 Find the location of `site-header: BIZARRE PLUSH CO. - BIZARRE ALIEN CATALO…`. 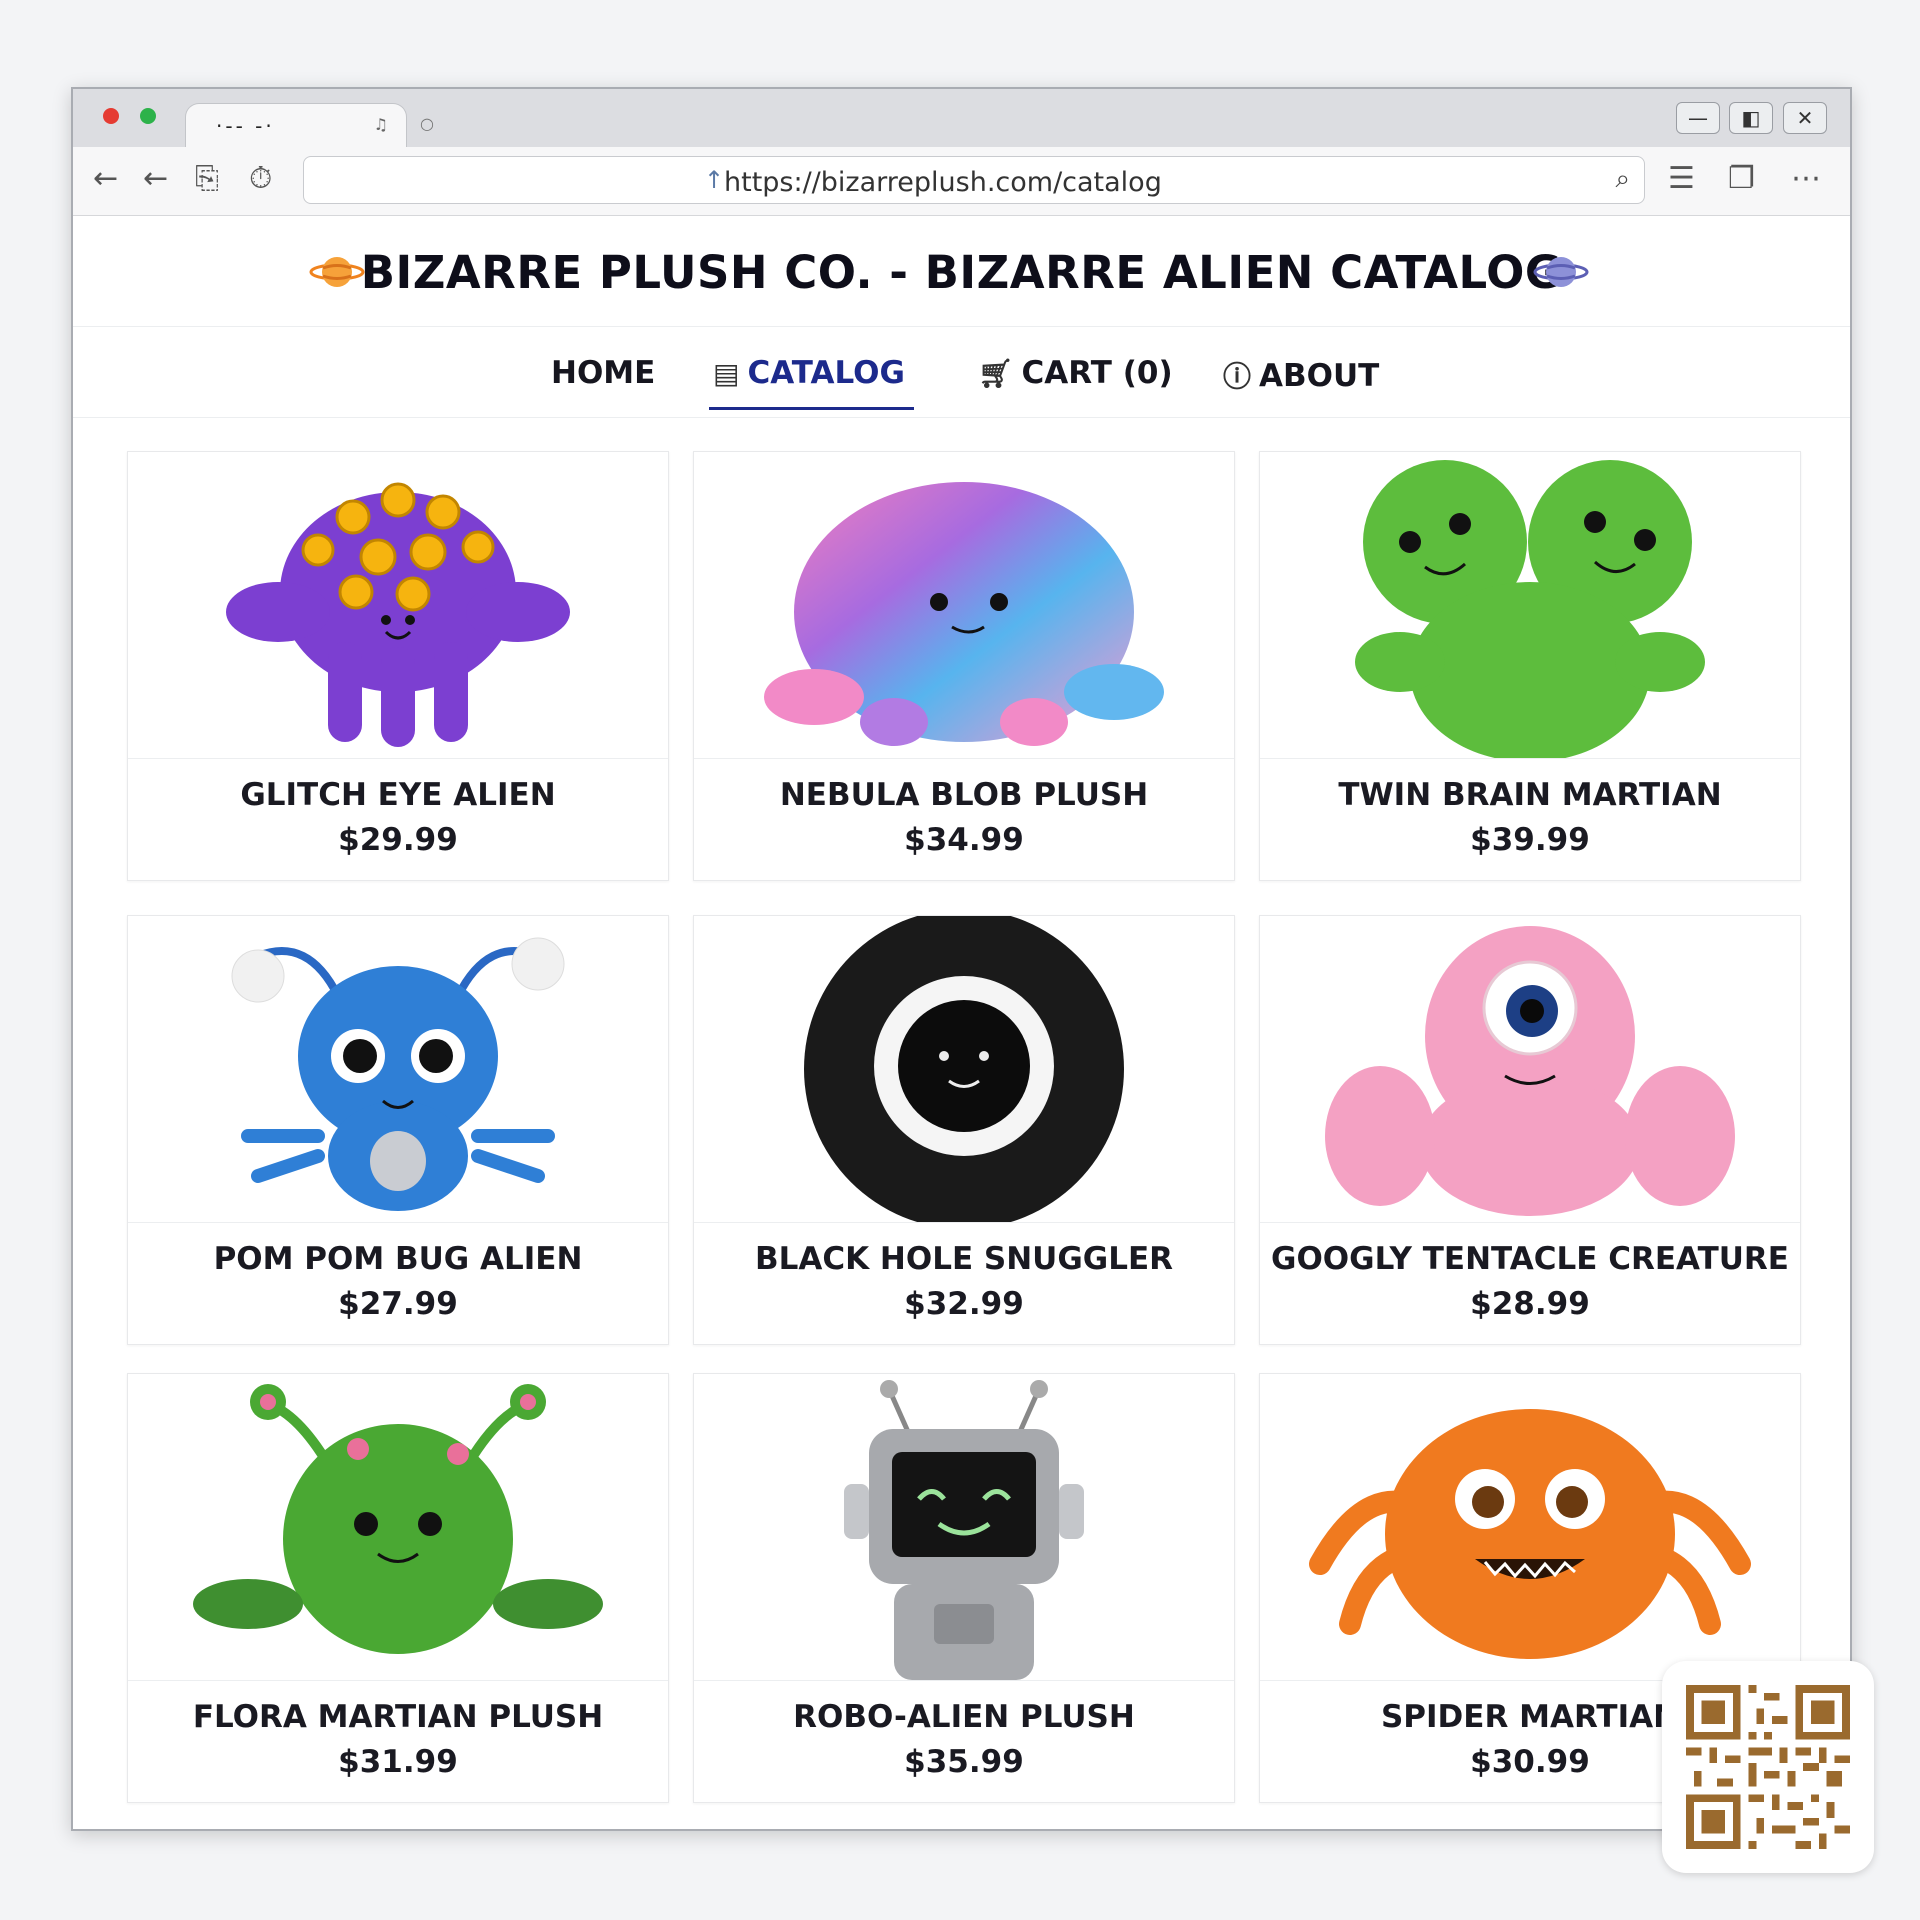

site-header: BIZARRE PLUSH CO. - BIZARRE ALIEN CATALO… is located at coordinates (961, 271).